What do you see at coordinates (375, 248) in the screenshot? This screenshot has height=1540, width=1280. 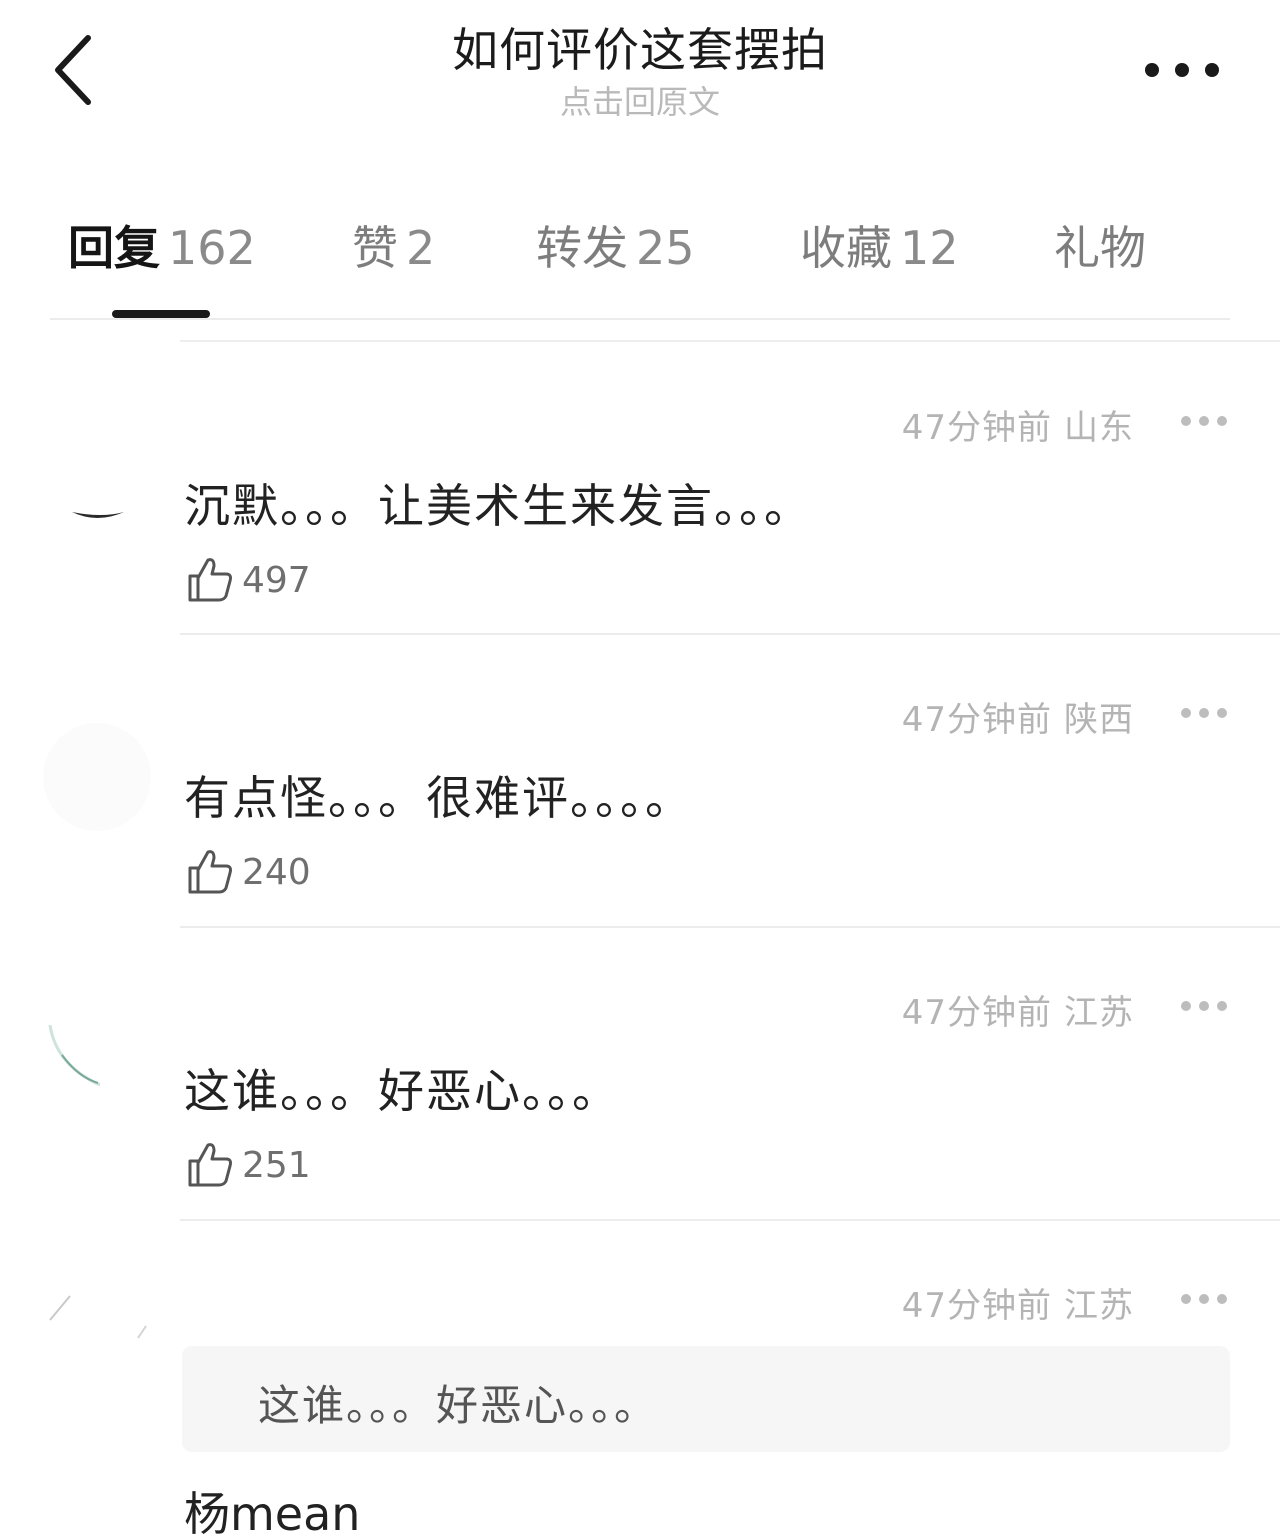 I see `tab-label: 赞` at bounding box center [375, 248].